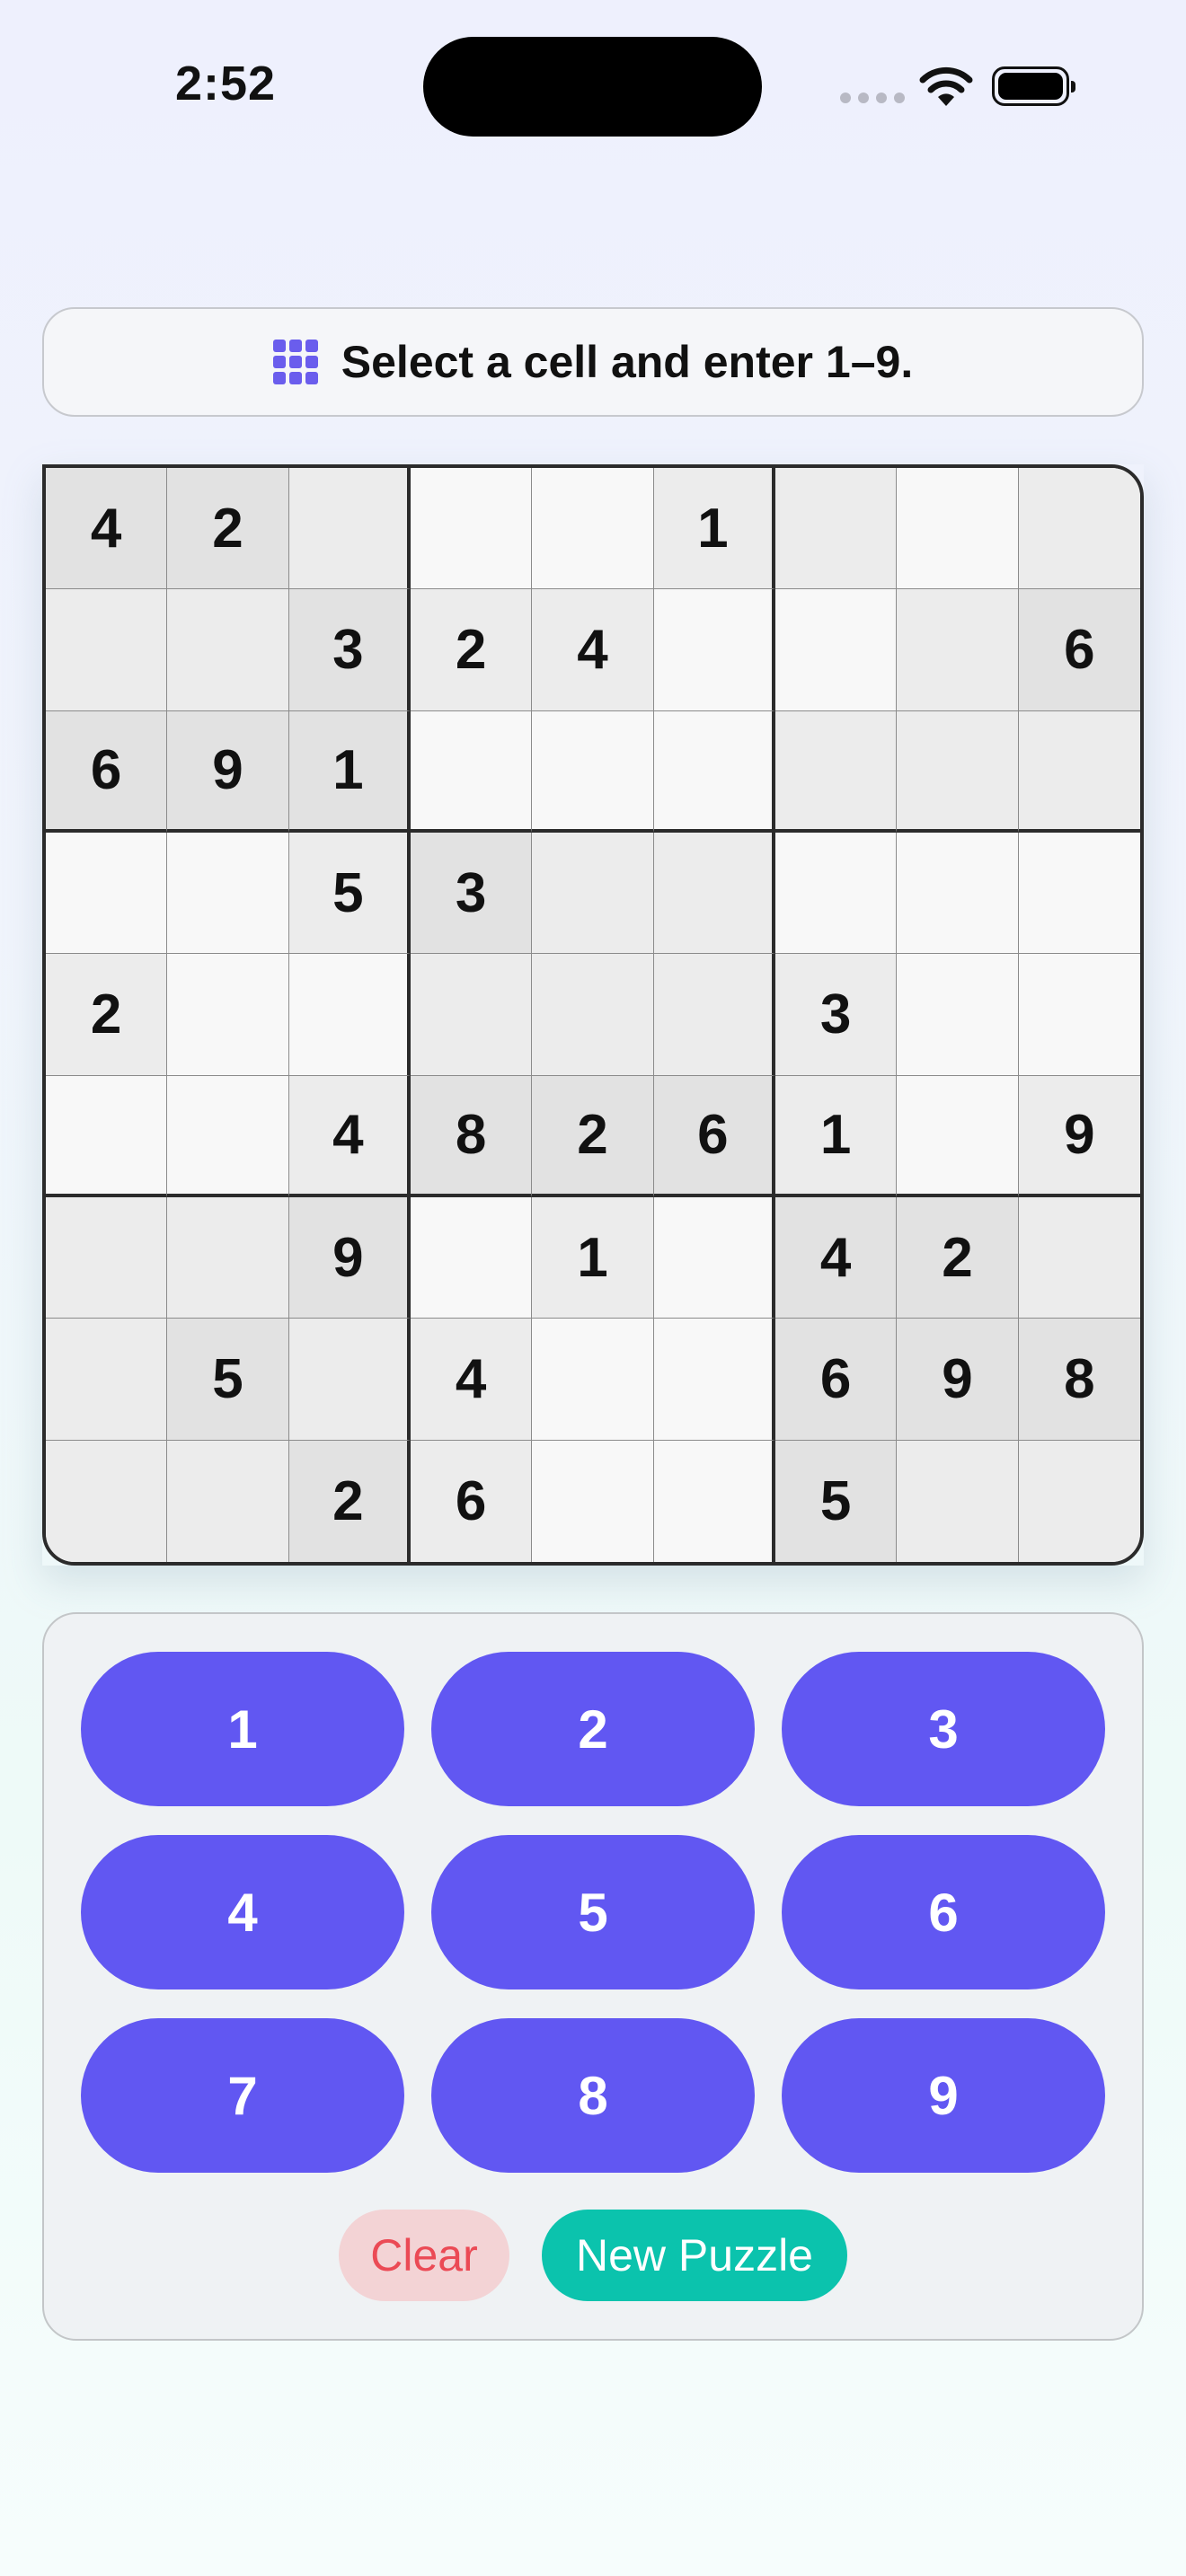  Describe the element at coordinates (593, 1380) in the screenshot. I see `sudoku-cell-r8c5` at that location.